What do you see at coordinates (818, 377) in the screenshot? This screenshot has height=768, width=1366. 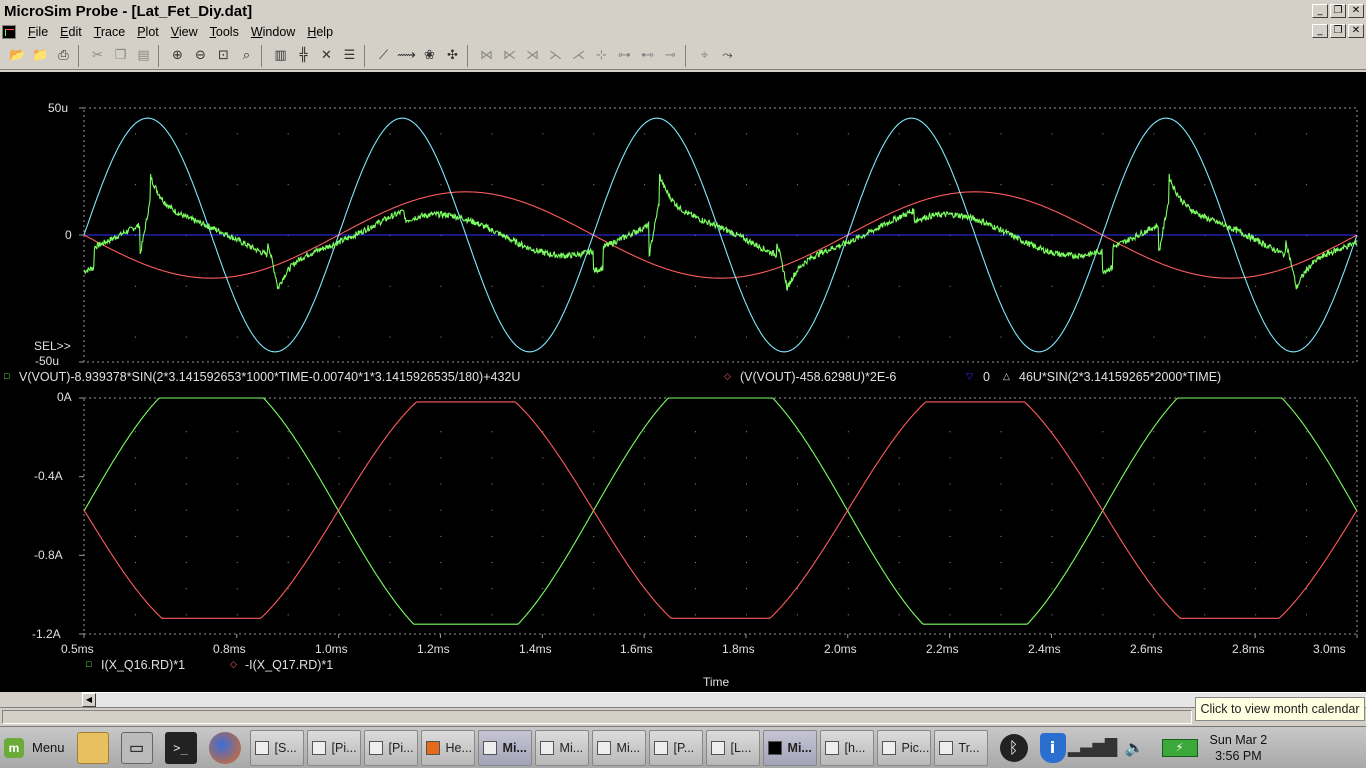 I see `legend-vout-scaled: (V(VOUT)-458.6298U)*2E-6` at bounding box center [818, 377].